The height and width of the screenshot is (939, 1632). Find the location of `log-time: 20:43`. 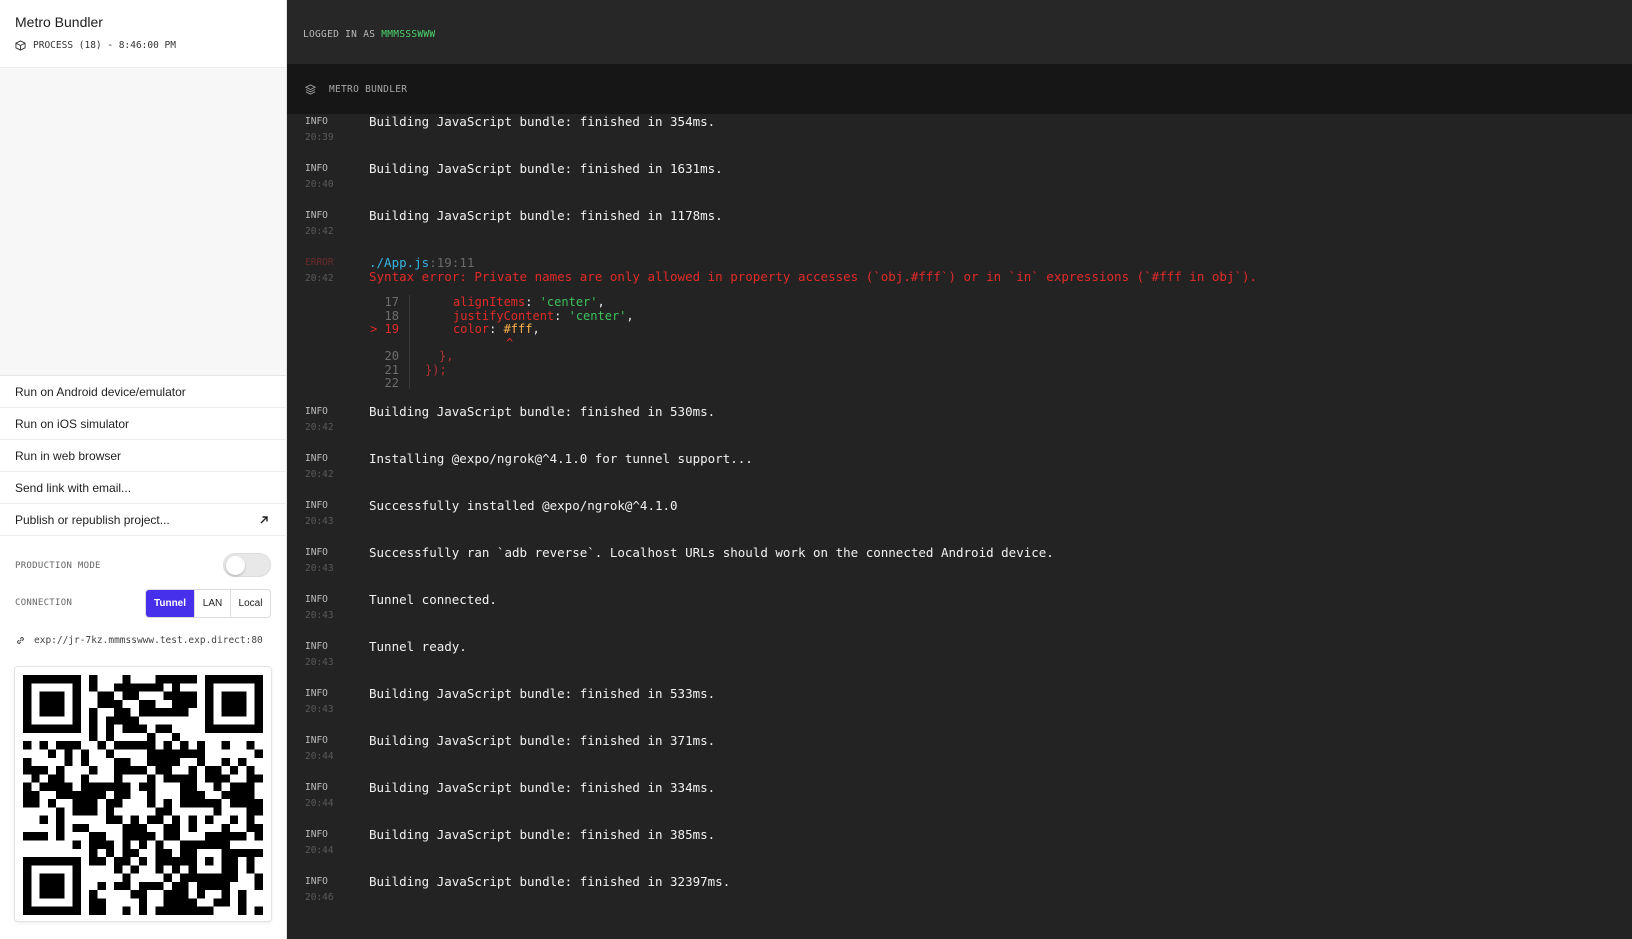

log-time: 20:43 is located at coordinates (319, 568).